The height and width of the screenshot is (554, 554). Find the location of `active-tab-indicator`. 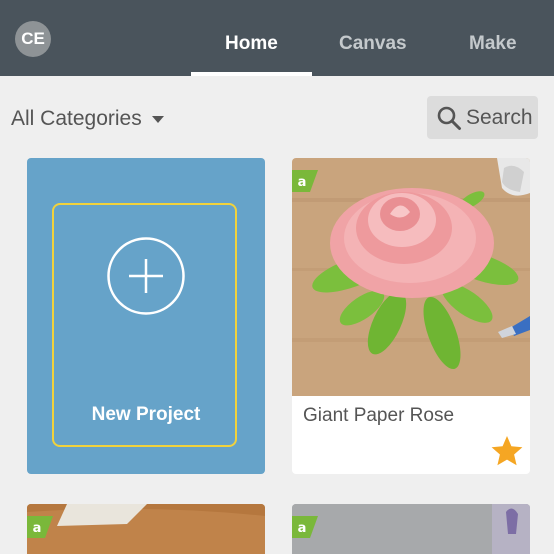

active-tab-indicator is located at coordinates (251, 74).